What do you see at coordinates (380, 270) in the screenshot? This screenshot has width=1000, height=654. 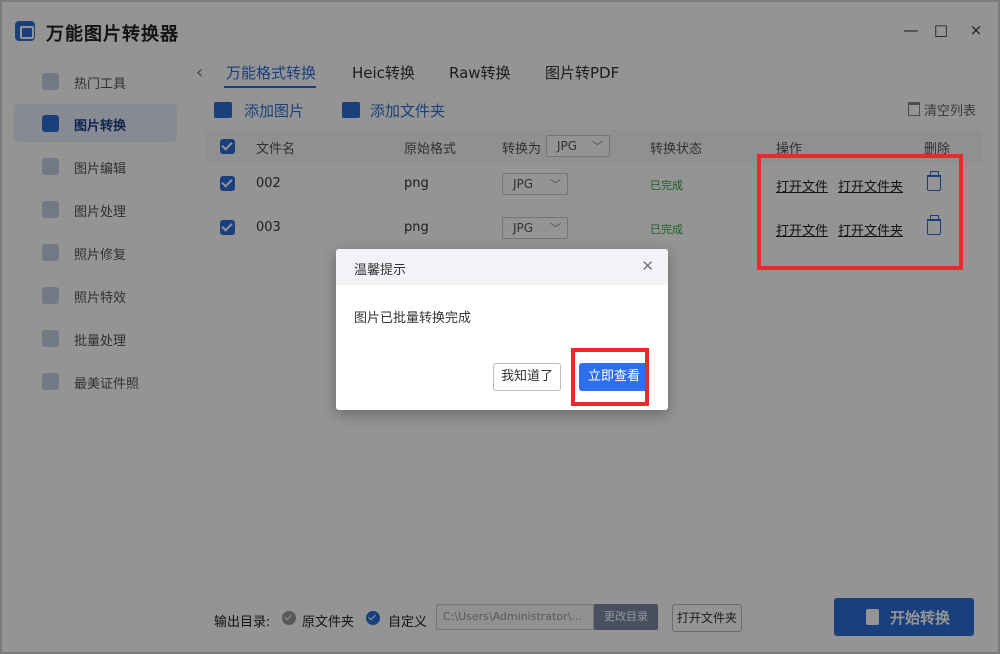 I see `dialog-title: 温馨提示` at bounding box center [380, 270].